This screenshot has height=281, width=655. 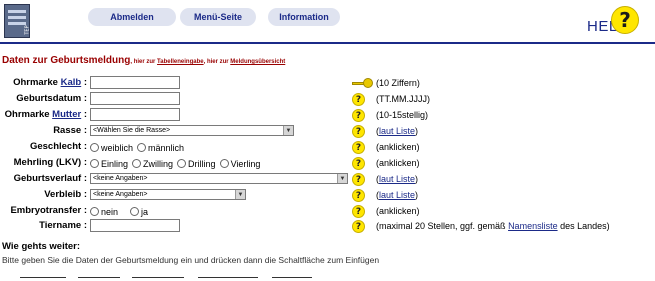 I want to click on geschlecht-label: Geschlecht :, so click(x=58, y=146).